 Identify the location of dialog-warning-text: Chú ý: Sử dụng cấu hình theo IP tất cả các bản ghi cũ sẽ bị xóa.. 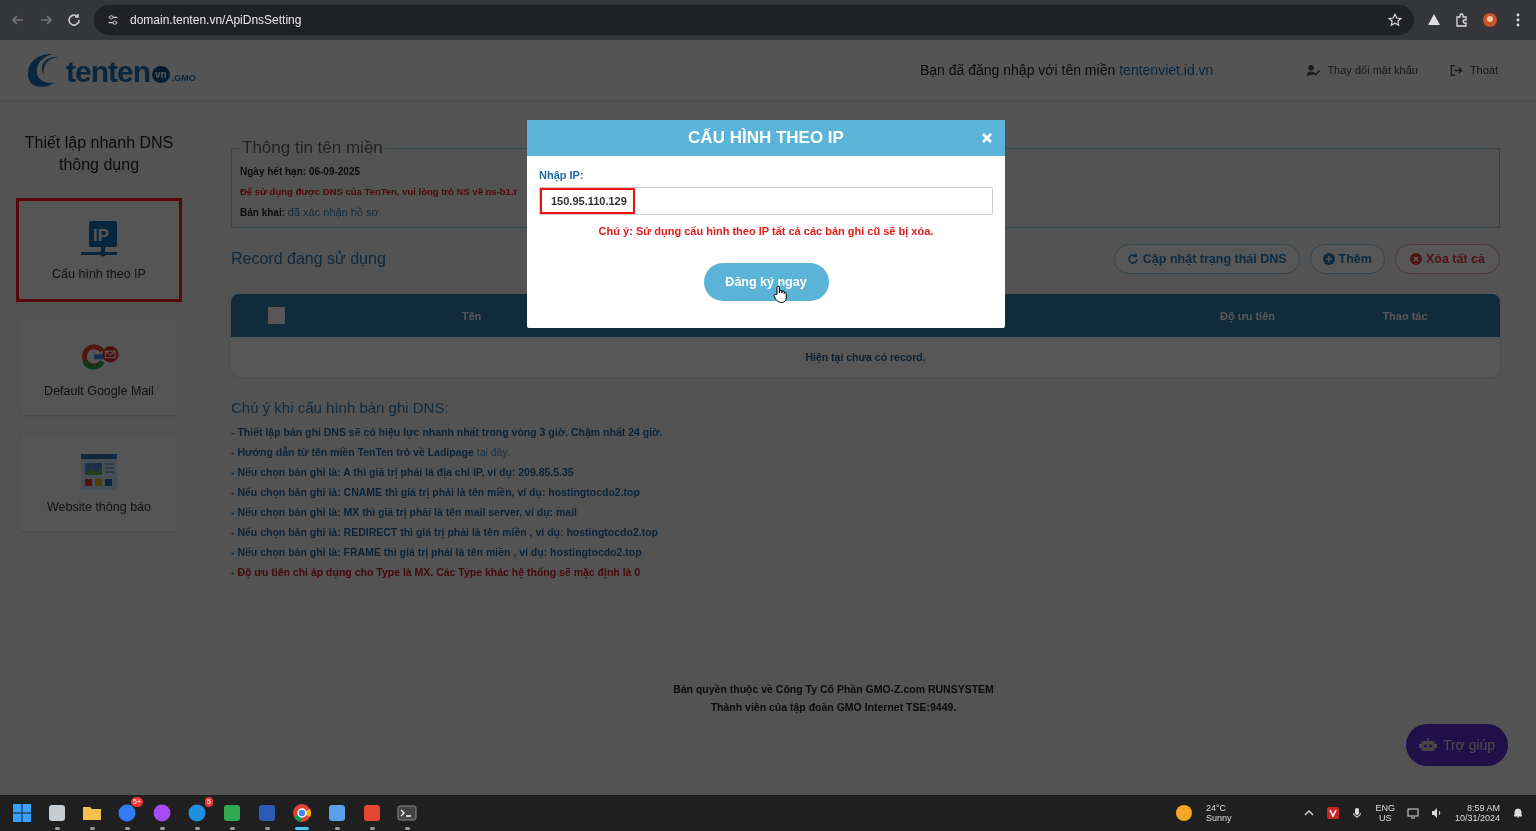
(766, 231).